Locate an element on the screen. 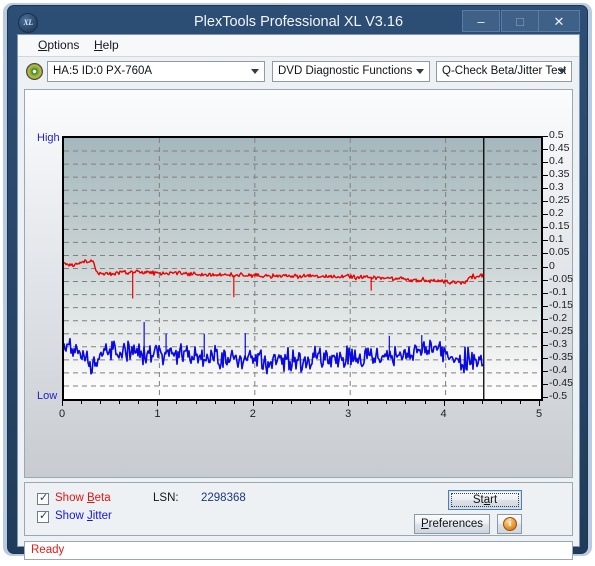 The height and width of the screenshot is (566, 595). menu-bar: Options Help is located at coordinates (298, 46).